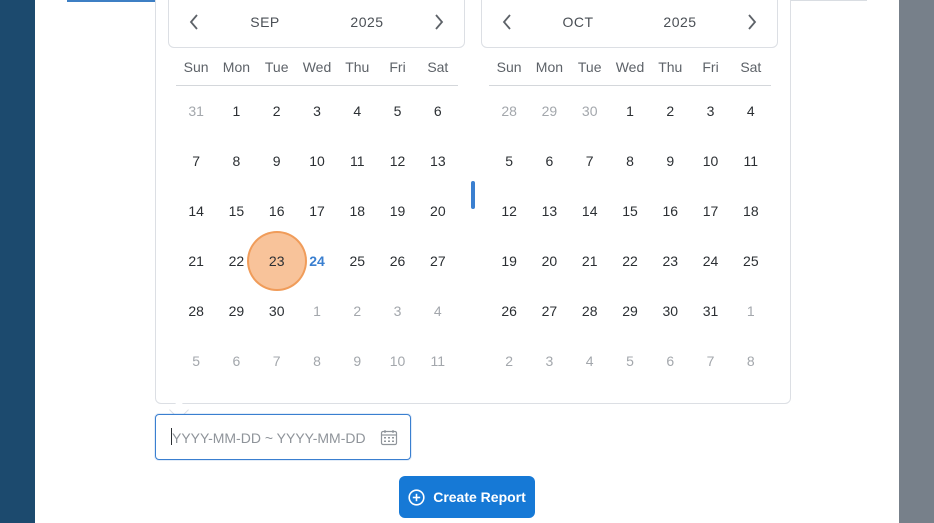 The image size is (934, 523). Describe the element at coordinates (389, 437) in the screenshot. I see `calendar-icon` at that location.